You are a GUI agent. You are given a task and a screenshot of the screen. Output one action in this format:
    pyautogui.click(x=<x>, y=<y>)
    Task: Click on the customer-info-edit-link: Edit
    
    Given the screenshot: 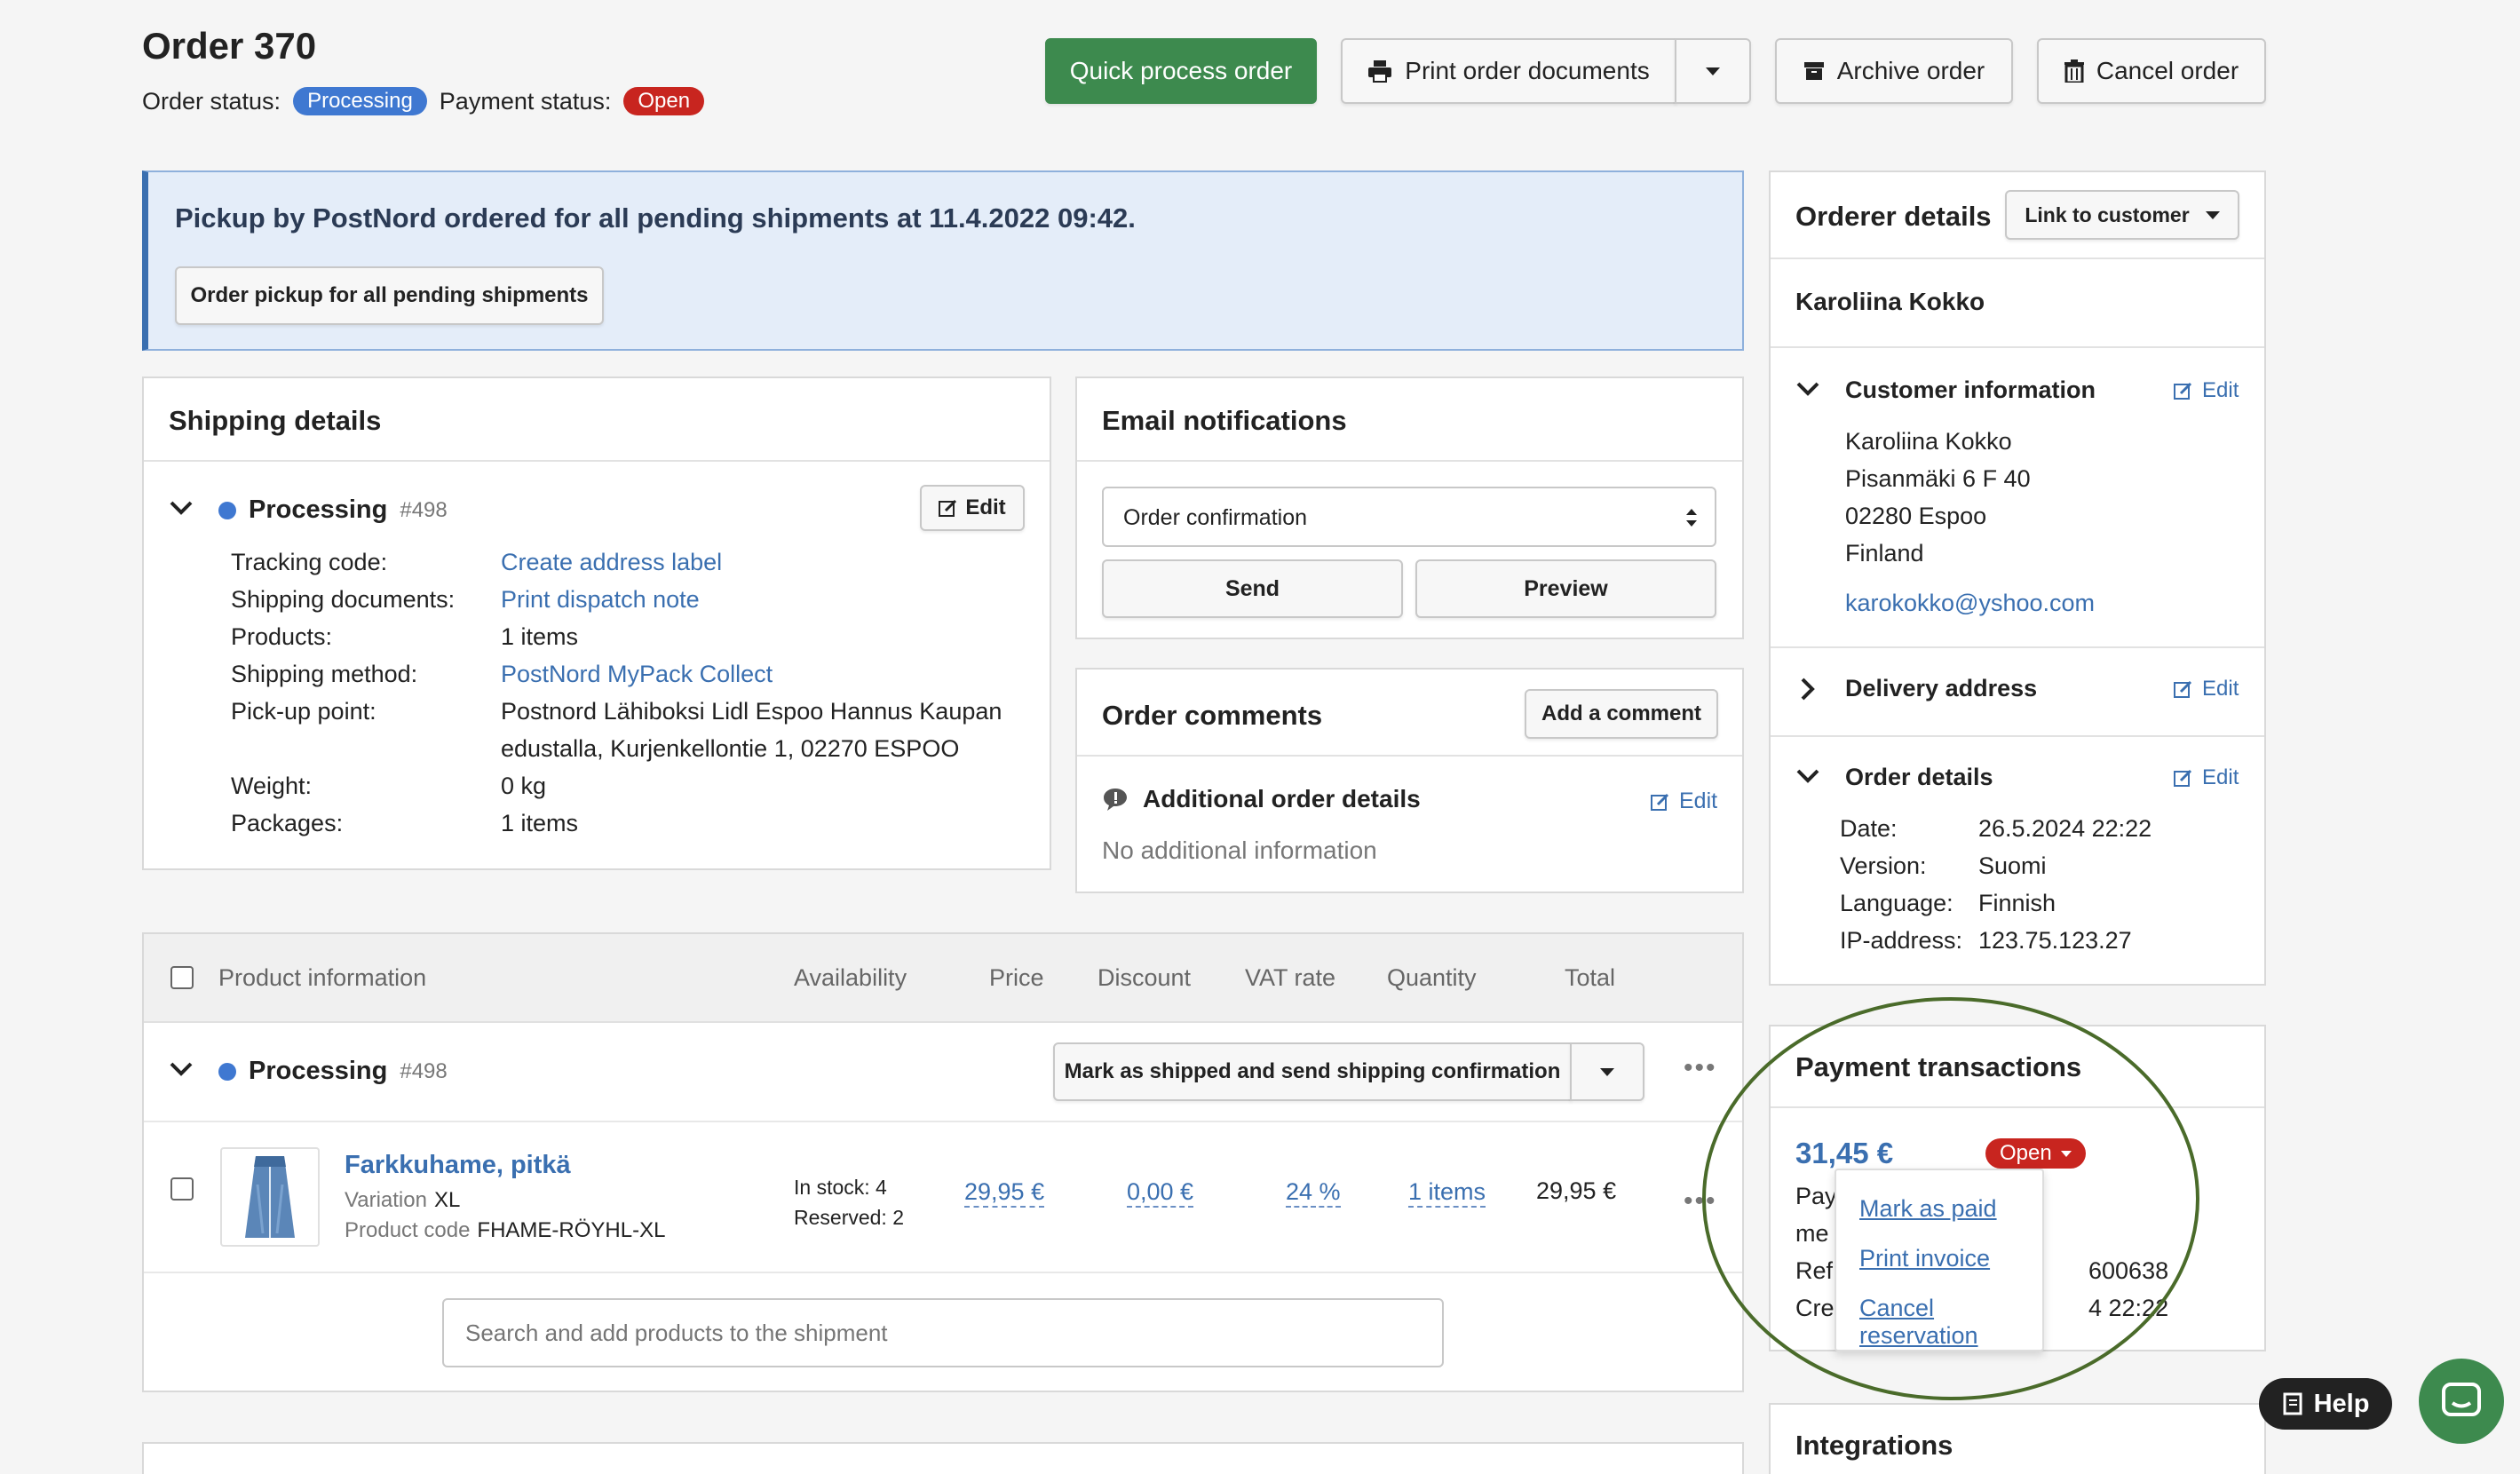 What is the action you would take?
    pyautogui.click(x=2206, y=390)
    